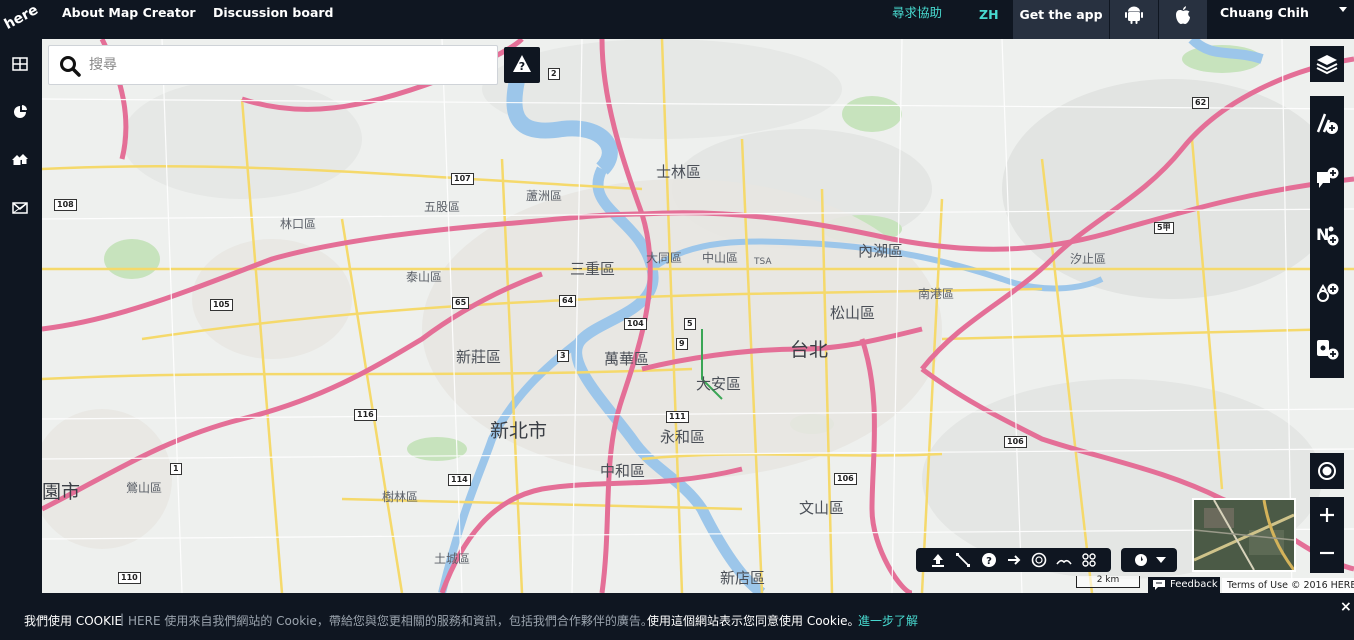  I want to click on zoom-controls, so click(1327, 535).